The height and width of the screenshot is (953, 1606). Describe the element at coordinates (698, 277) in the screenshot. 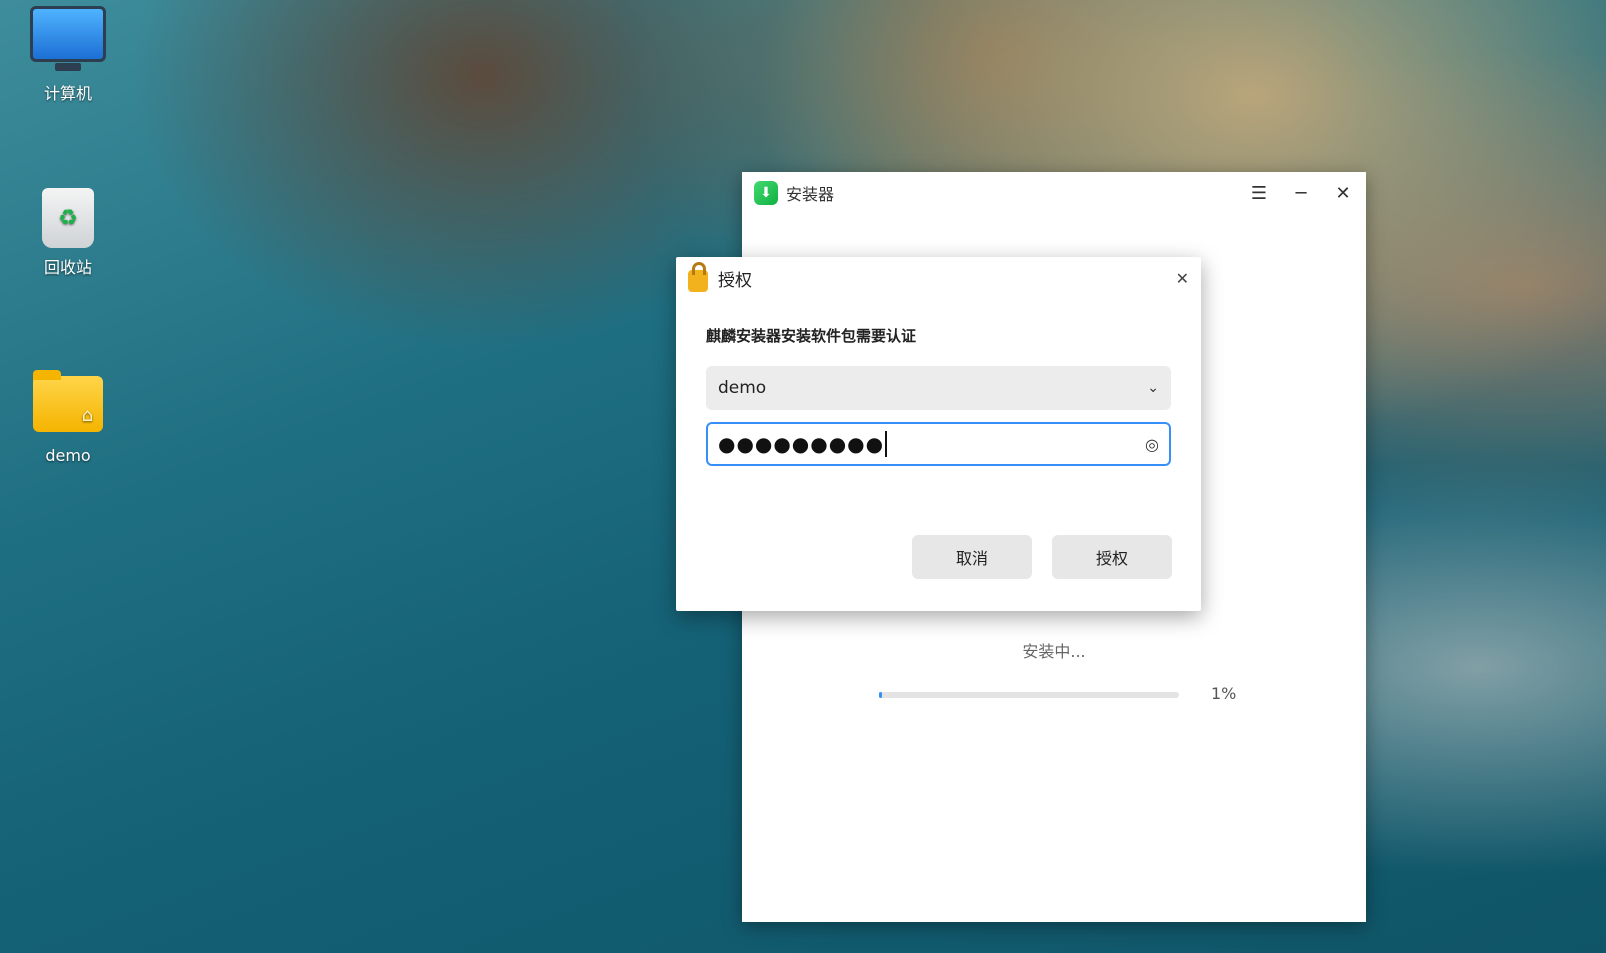

I see `lock-icon` at that location.